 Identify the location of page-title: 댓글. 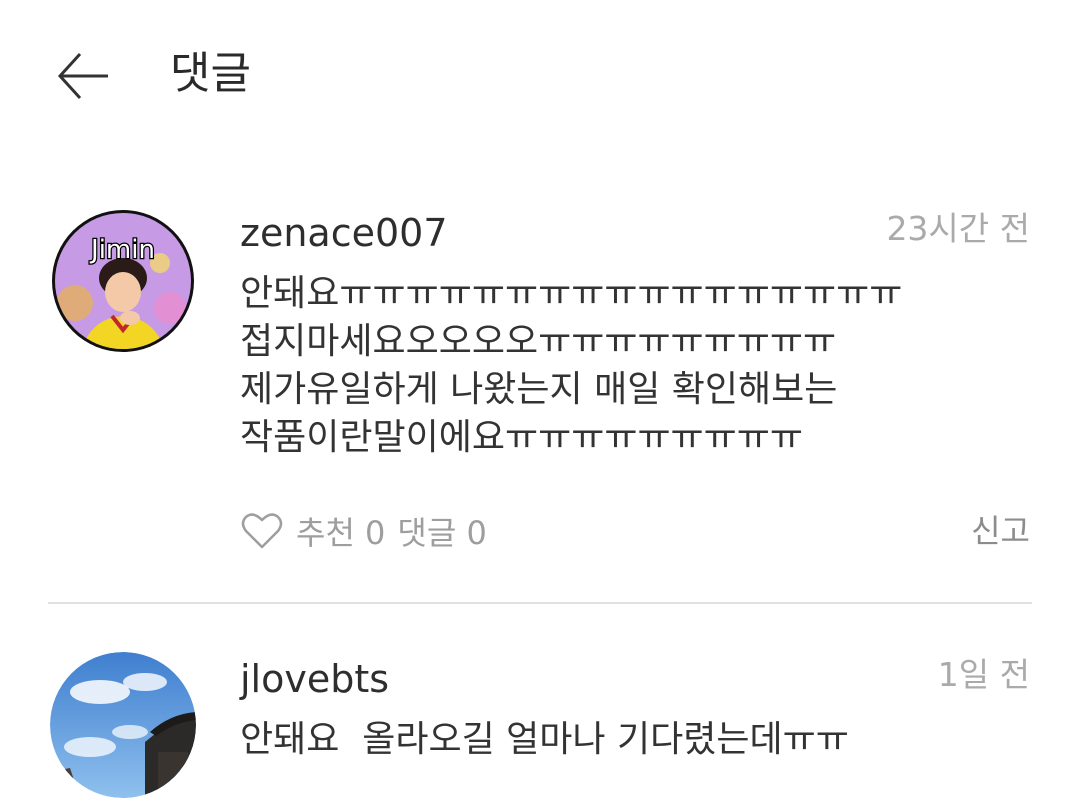
(210, 73).